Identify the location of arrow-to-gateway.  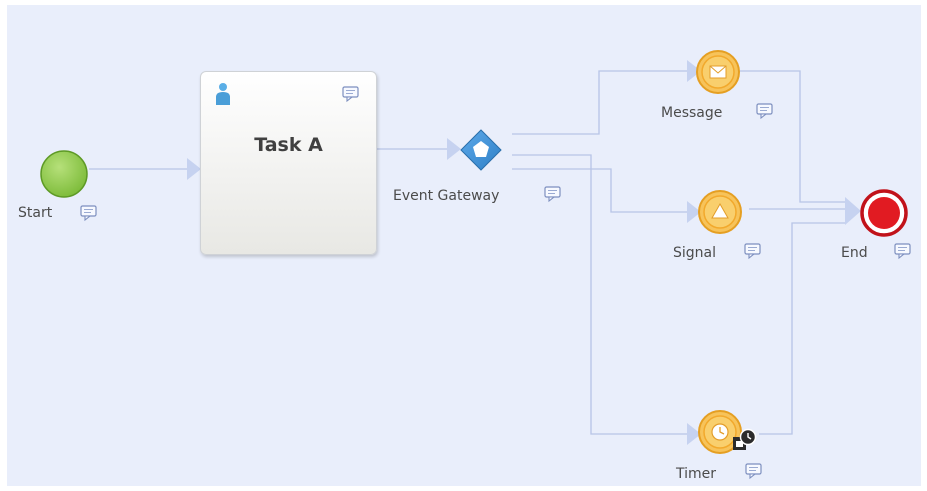
(454, 149).